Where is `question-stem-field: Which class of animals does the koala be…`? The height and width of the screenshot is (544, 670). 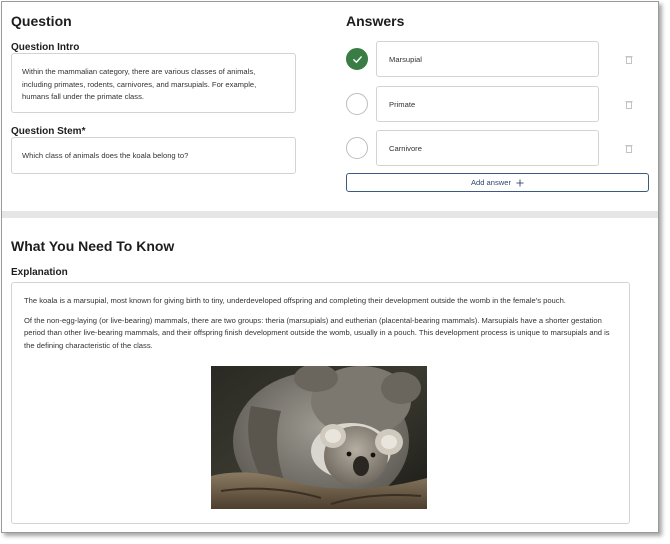 question-stem-field: Which class of animals does the koala be… is located at coordinates (153, 155).